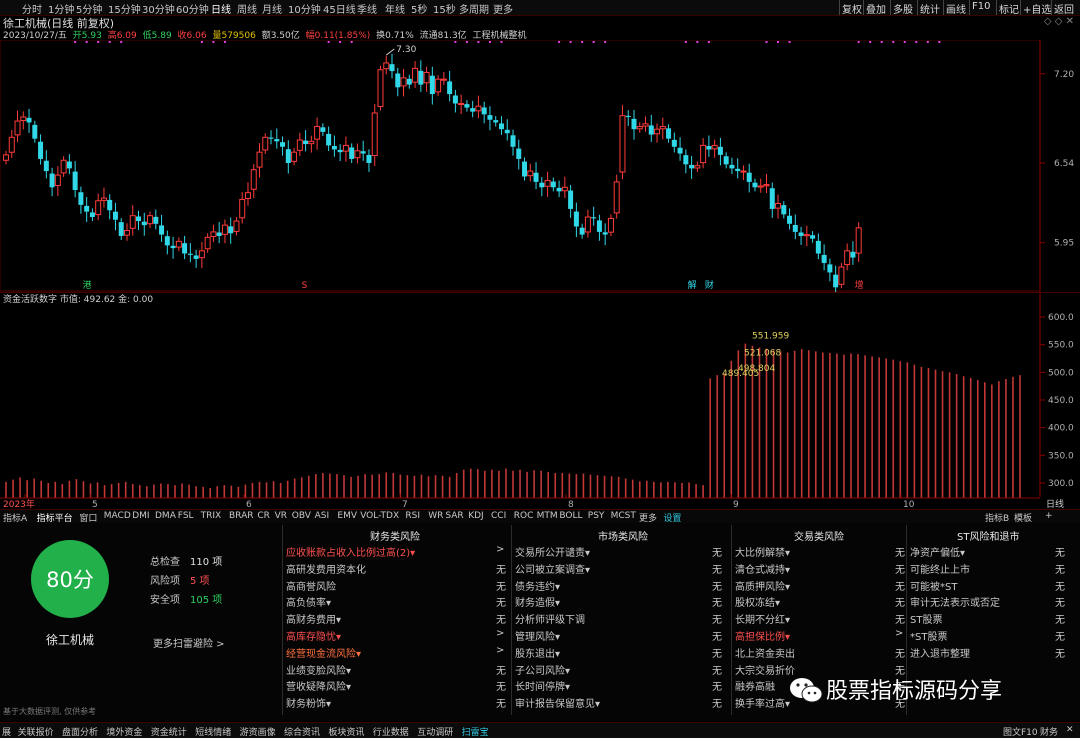  What do you see at coordinates (820, 685) in the screenshot?
I see `risk-item-2-8: 融券高融无` at bounding box center [820, 685].